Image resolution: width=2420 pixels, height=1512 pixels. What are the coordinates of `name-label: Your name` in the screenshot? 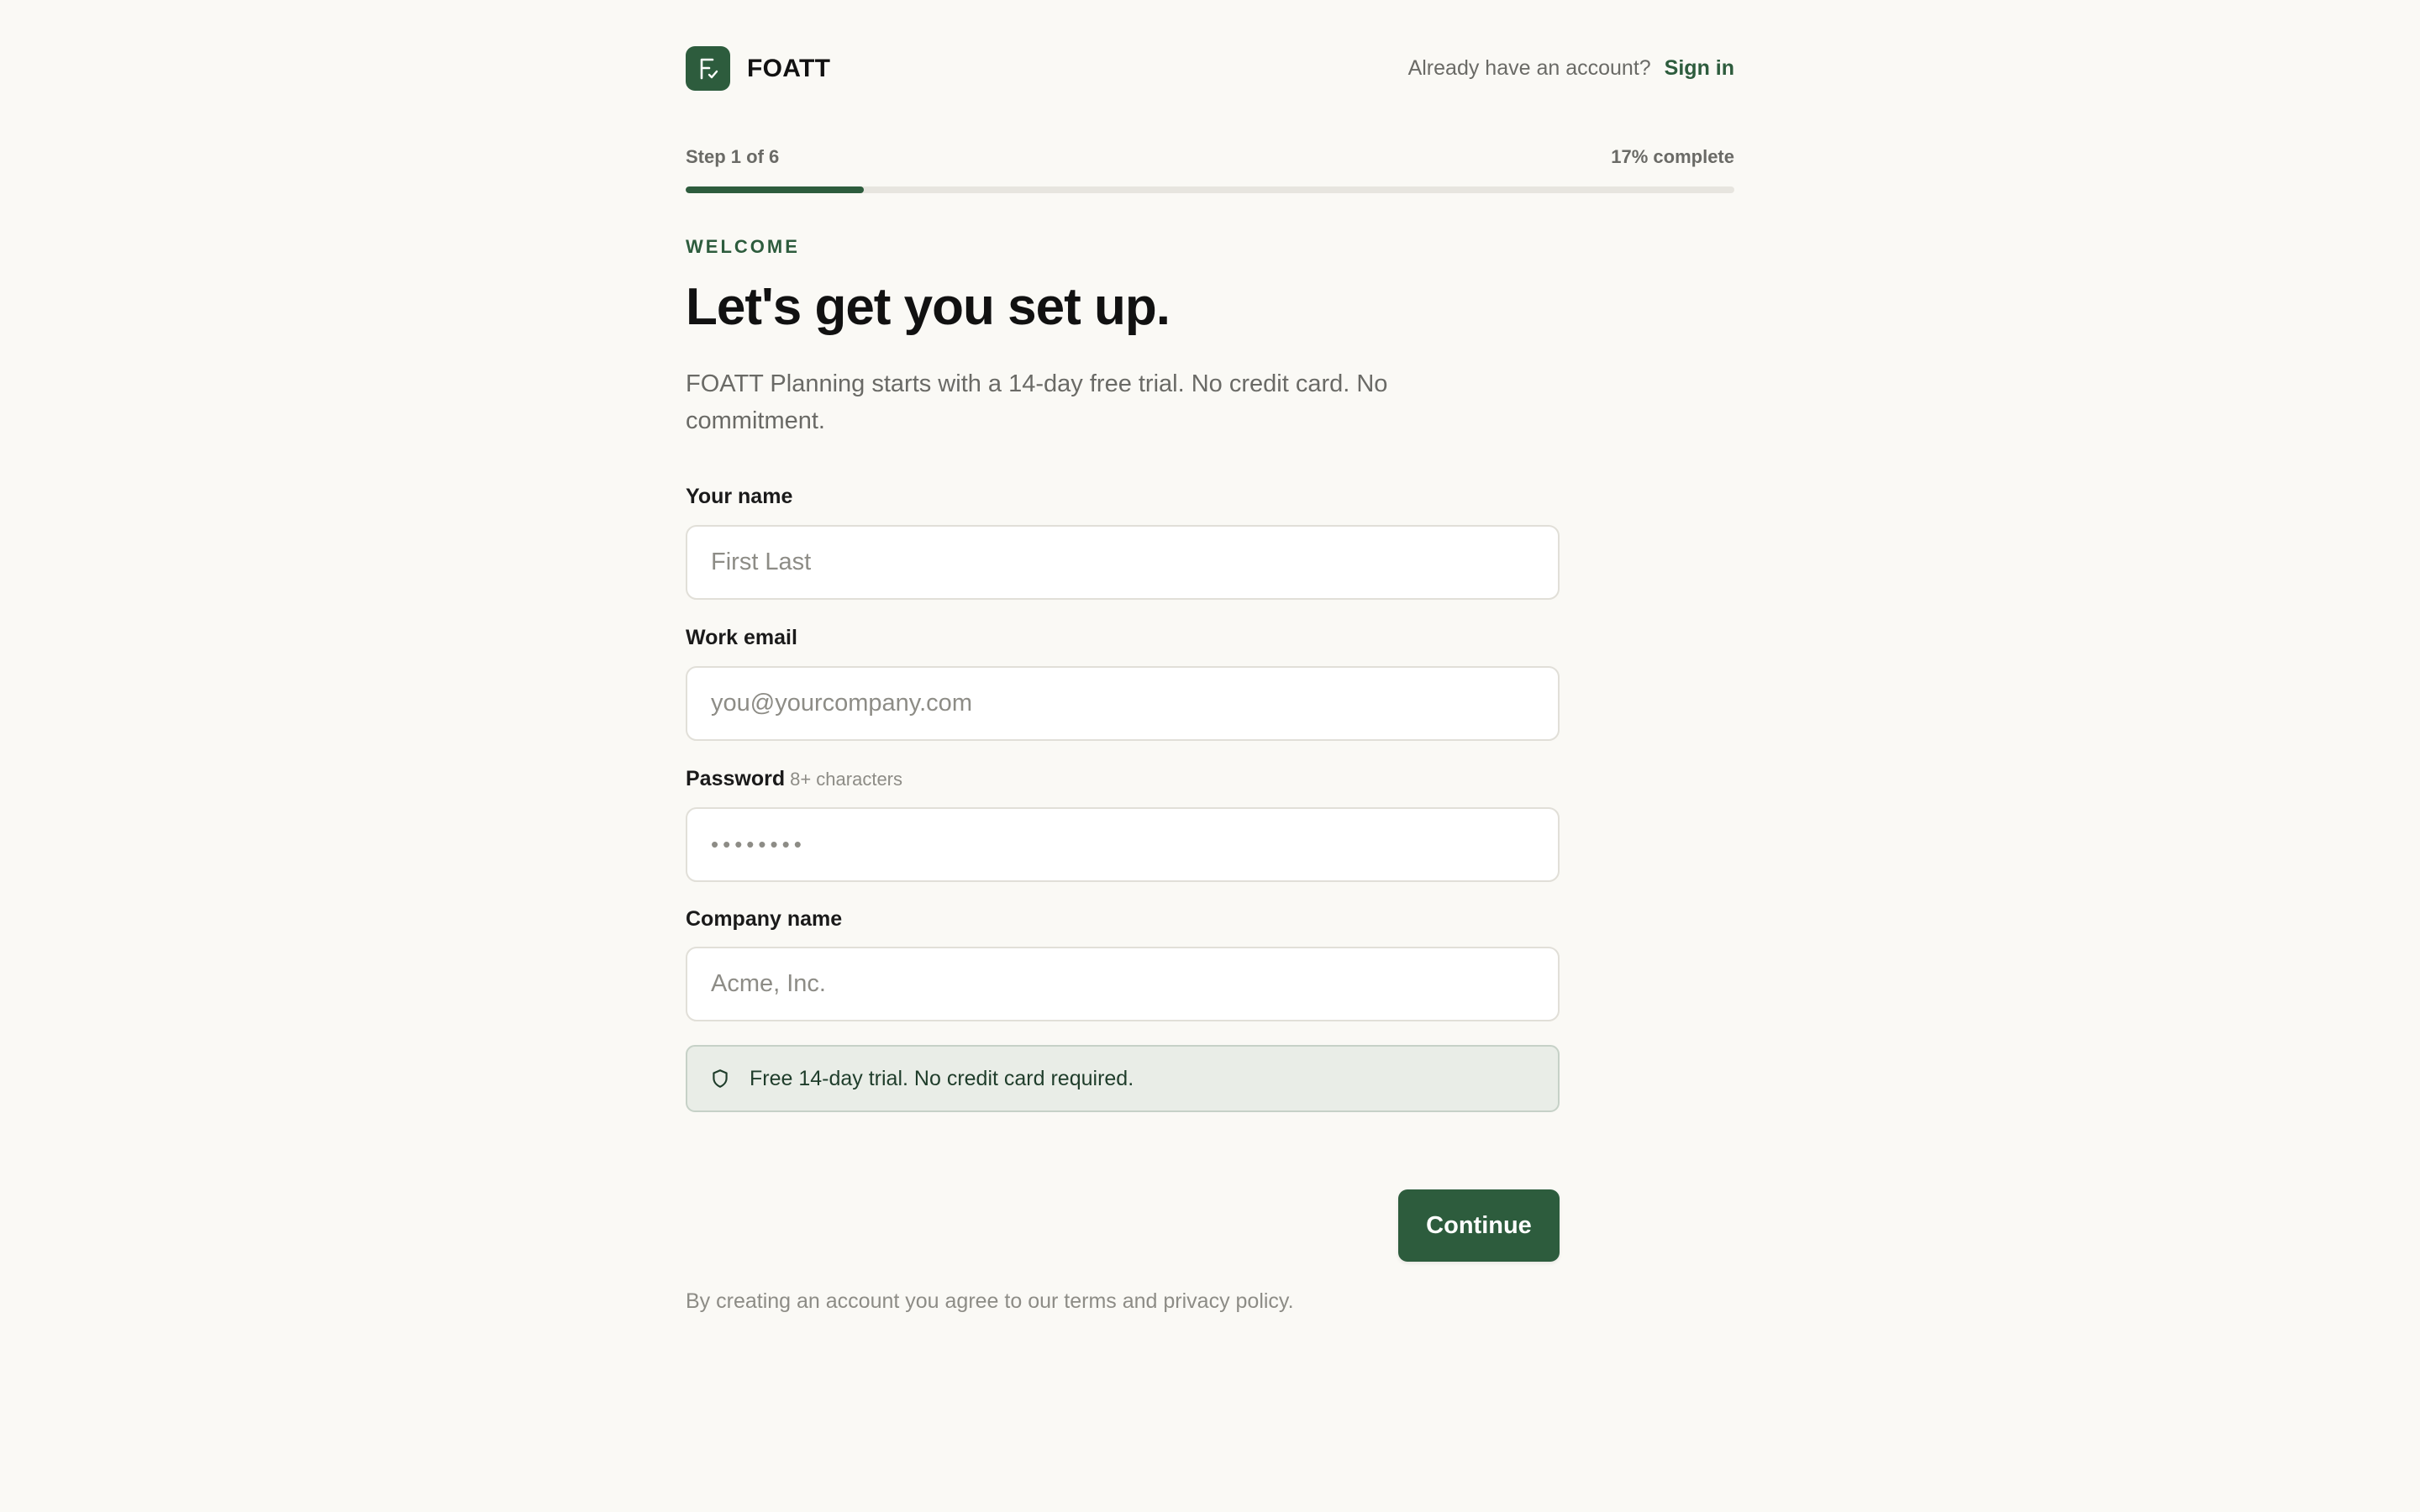 It's located at (739, 496).